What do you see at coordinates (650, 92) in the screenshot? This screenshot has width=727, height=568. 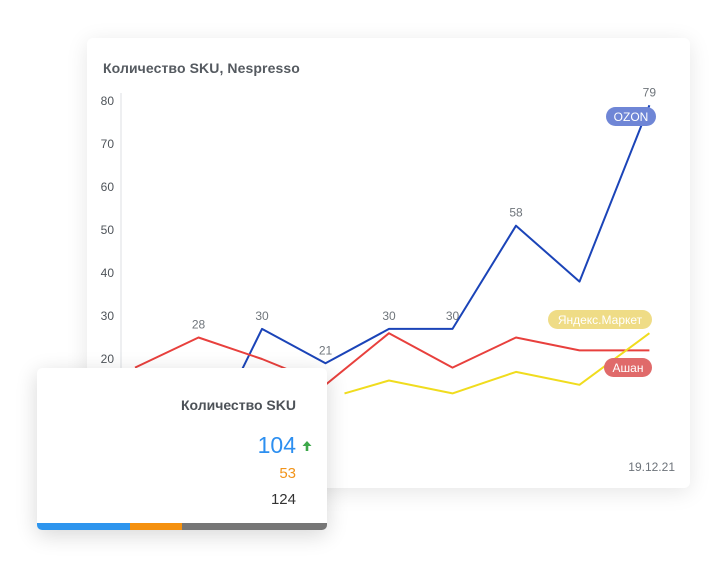 I see `data-label: 79` at bounding box center [650, 92].